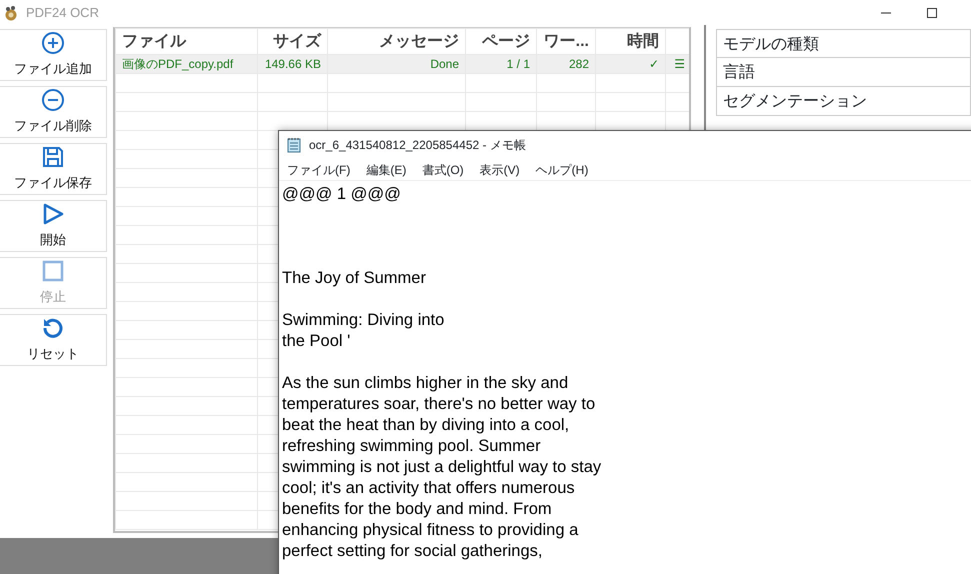 This screenshot has height=574, width=971. What do you see at coordinates (501, 64) in the screenshot?
I see `table-cell: 1 / 1` at bounding box center [501, 64].